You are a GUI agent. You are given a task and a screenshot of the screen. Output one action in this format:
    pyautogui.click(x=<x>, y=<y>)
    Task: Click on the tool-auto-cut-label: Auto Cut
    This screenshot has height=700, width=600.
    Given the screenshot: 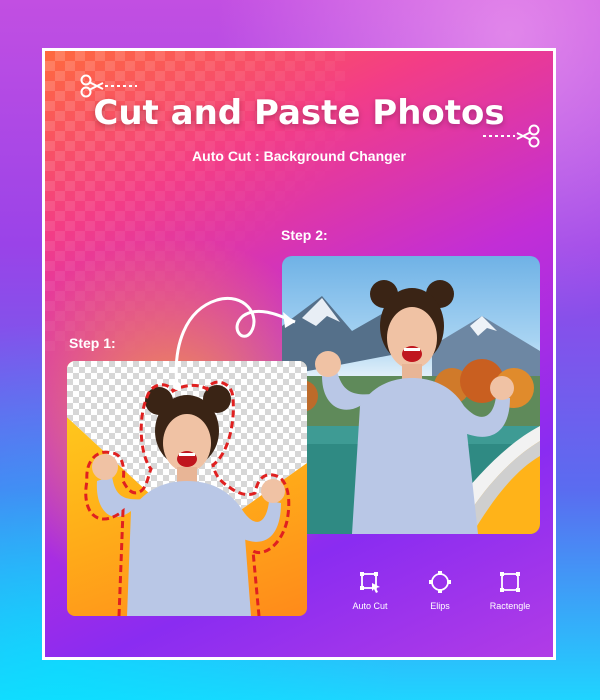 What is the action you would take?
    pyautogui.click(x=370, y=606)
    